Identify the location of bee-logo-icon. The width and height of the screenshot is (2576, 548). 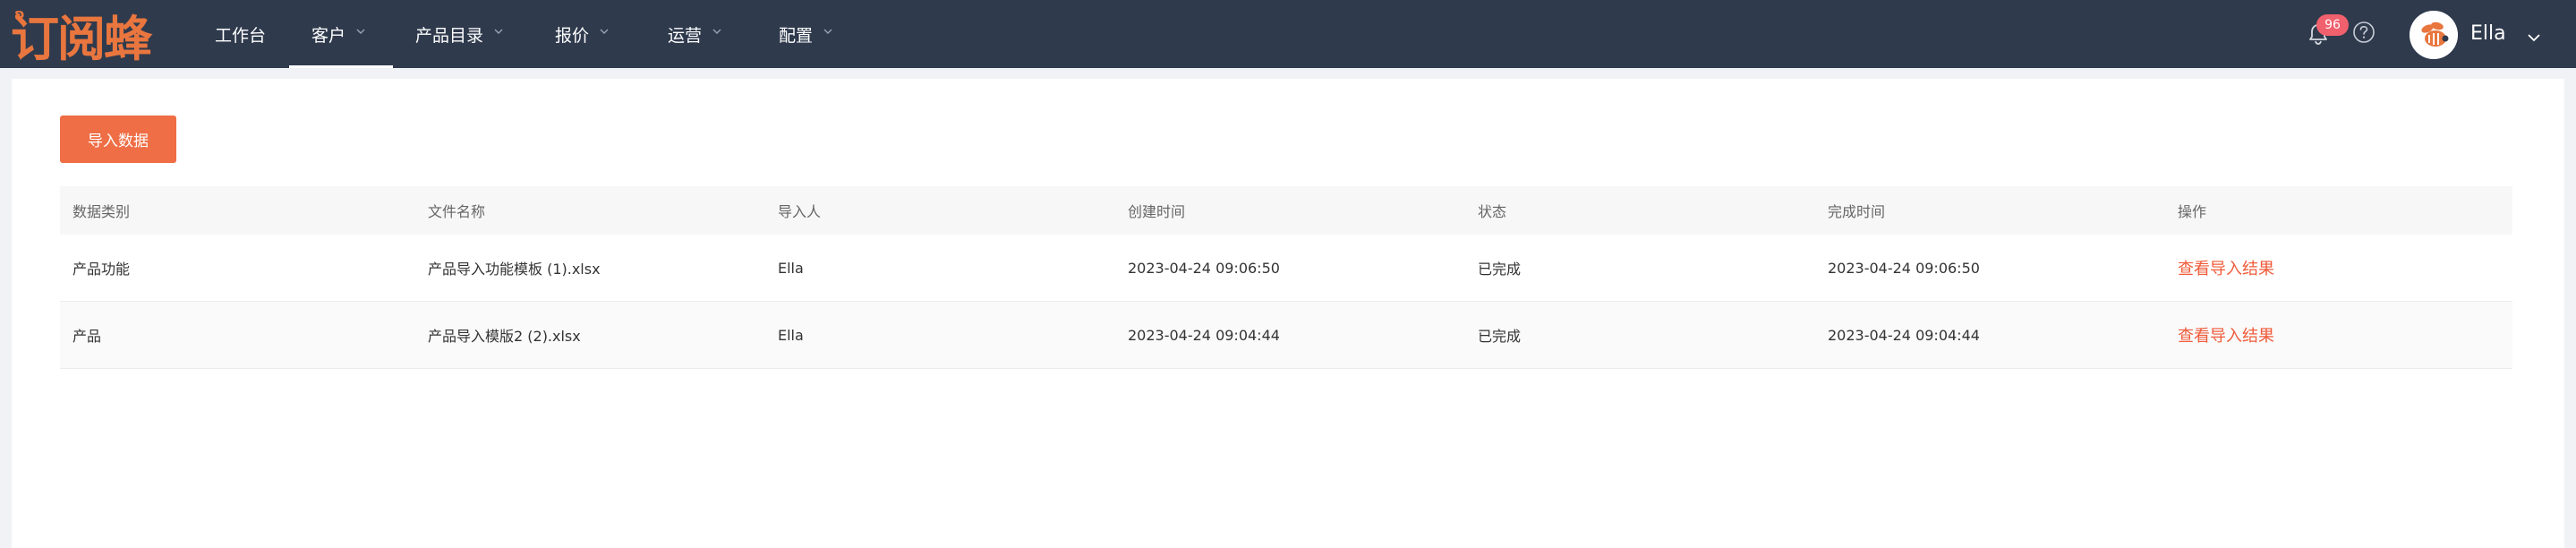
(2434, 35).